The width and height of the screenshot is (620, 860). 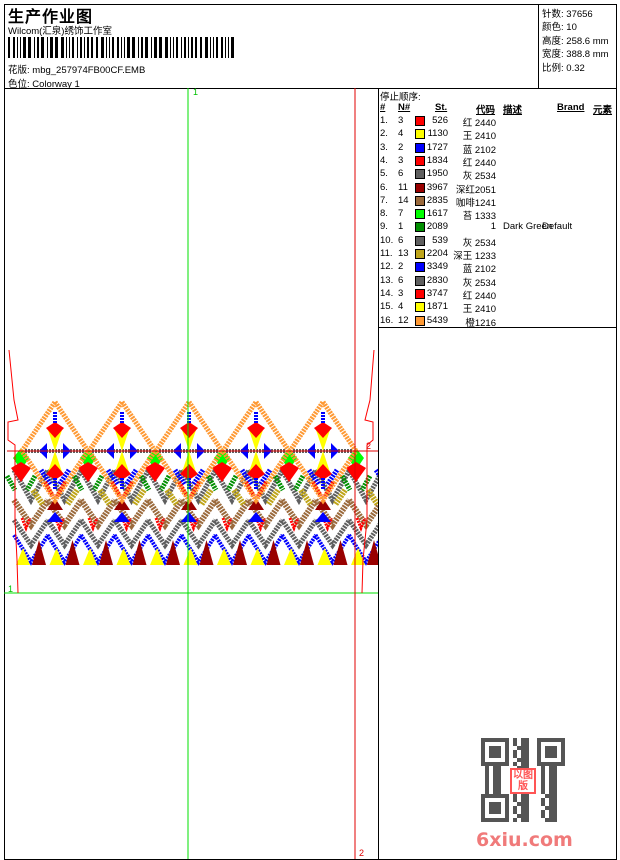 I want to click on row-code: 咖啡1241, so click(x=475, y=203).